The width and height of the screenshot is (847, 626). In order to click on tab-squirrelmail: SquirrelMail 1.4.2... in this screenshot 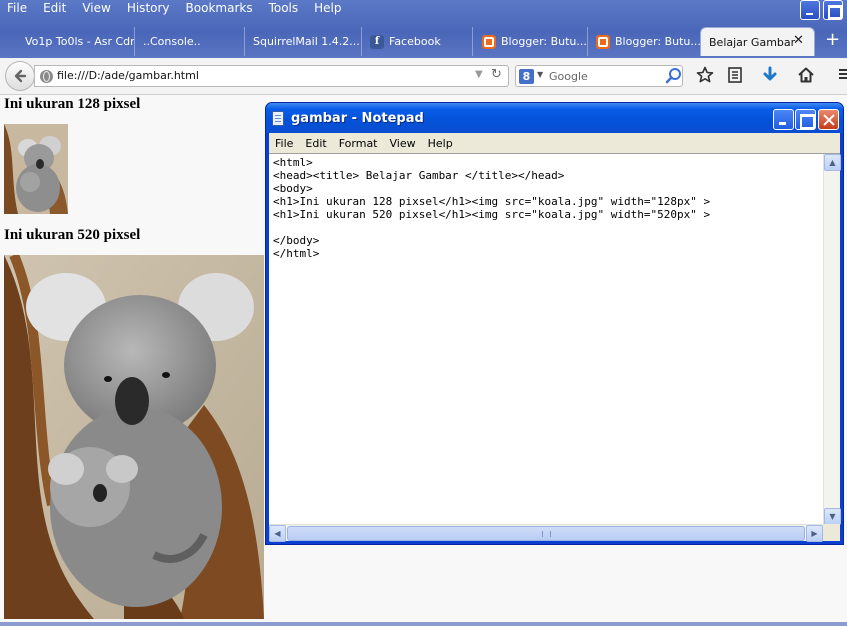, I will do `click(303, 41)`.